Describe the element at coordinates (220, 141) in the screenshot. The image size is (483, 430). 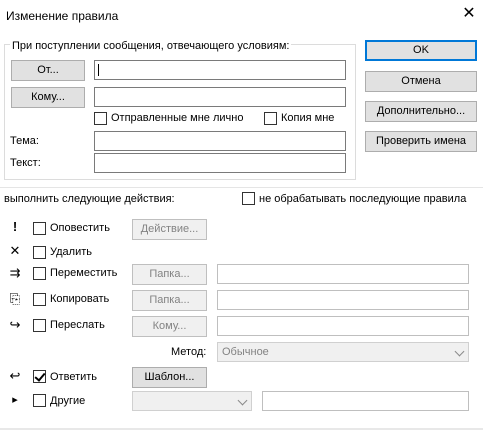
I see `subject-field` at that location.